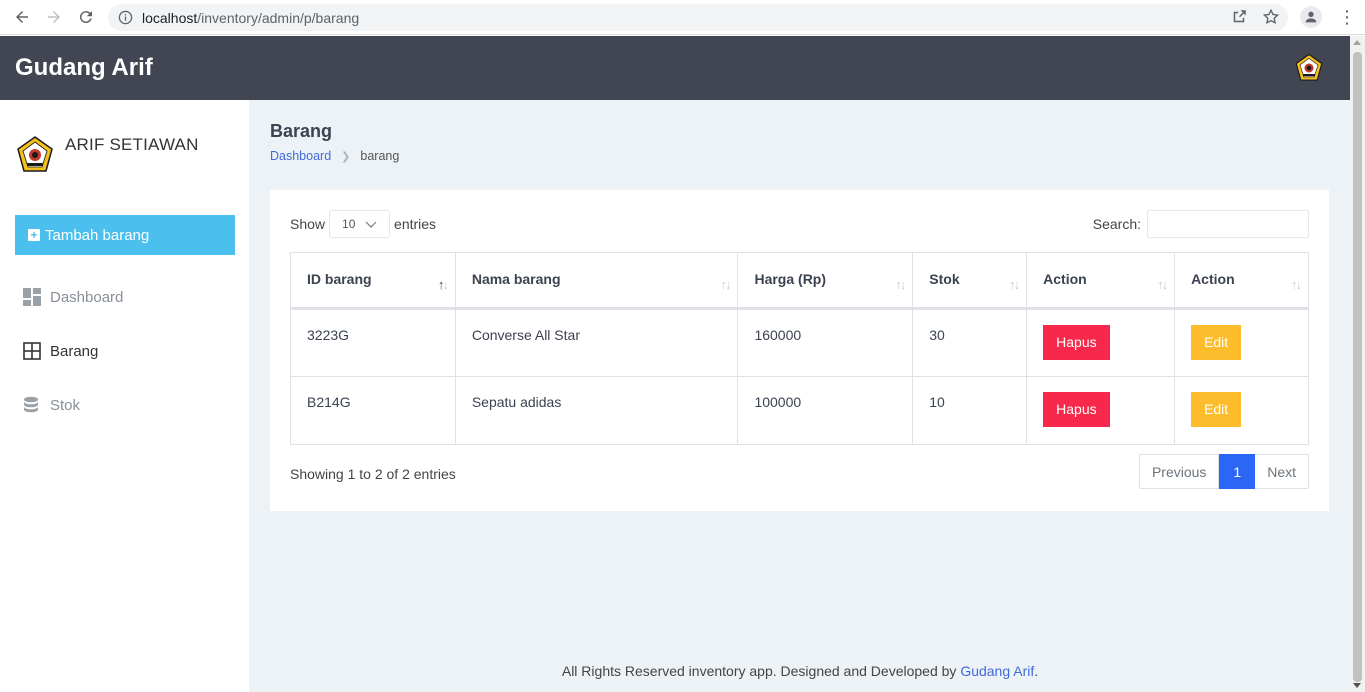  Describe the element at coordinates (997, 671) in the screenshot. I see `footer-link: Gudang Arif` at that location.